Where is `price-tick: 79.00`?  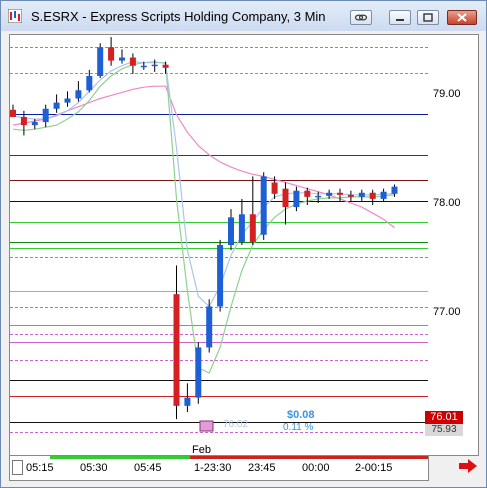
price-tick: 79.00 is located at coordinates (447, 94).